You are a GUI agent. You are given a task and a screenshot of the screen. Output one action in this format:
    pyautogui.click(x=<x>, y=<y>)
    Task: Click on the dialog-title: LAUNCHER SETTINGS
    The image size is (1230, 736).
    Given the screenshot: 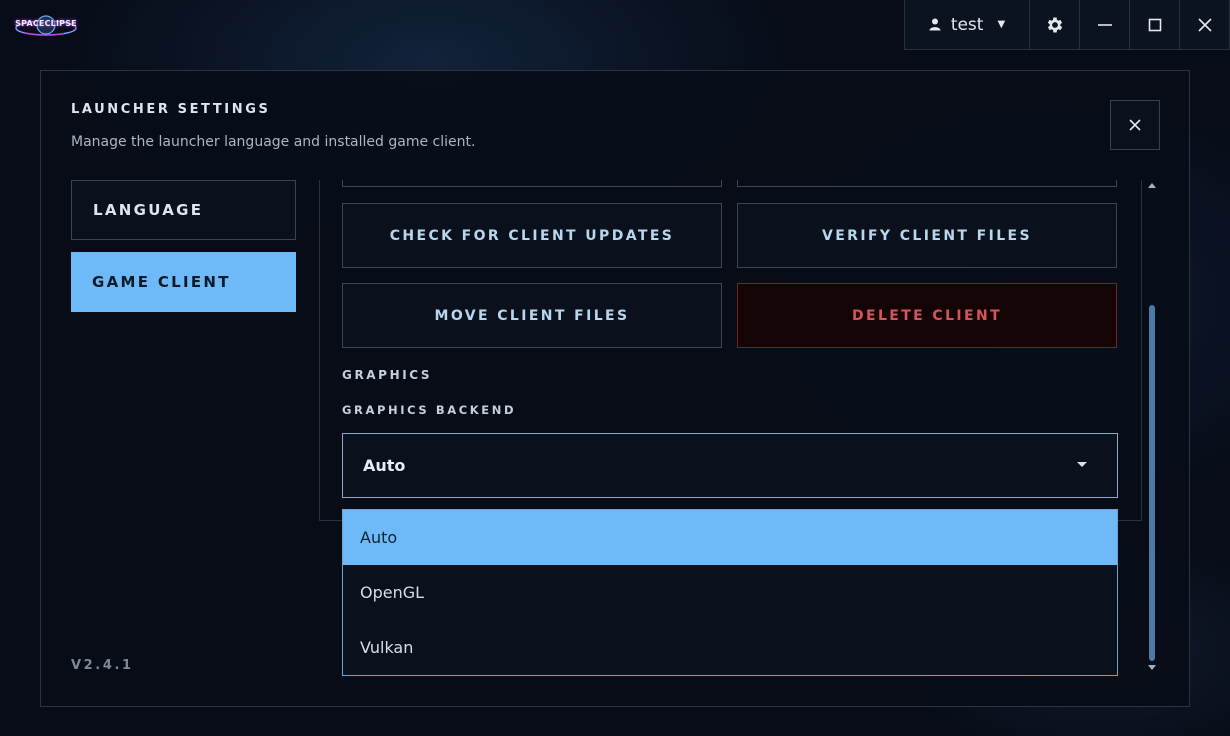 What is the action you would take?
    pyautogui.click(x=171, y=109)
    